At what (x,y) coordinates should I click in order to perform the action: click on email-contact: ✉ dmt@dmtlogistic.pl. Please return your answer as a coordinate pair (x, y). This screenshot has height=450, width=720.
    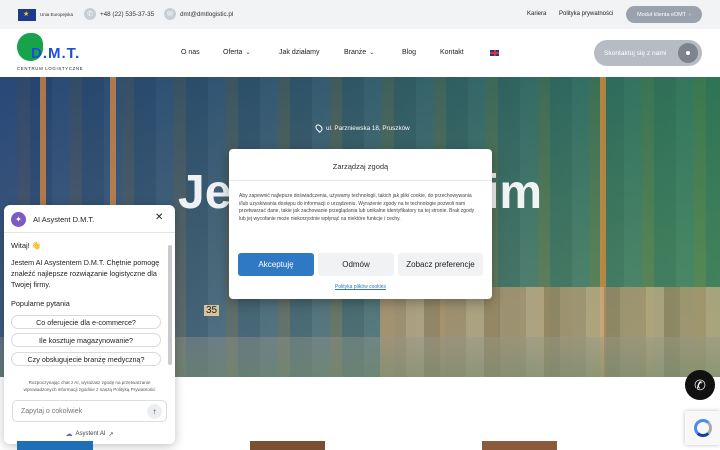
    Looking at the image, I should click on (198, 14).